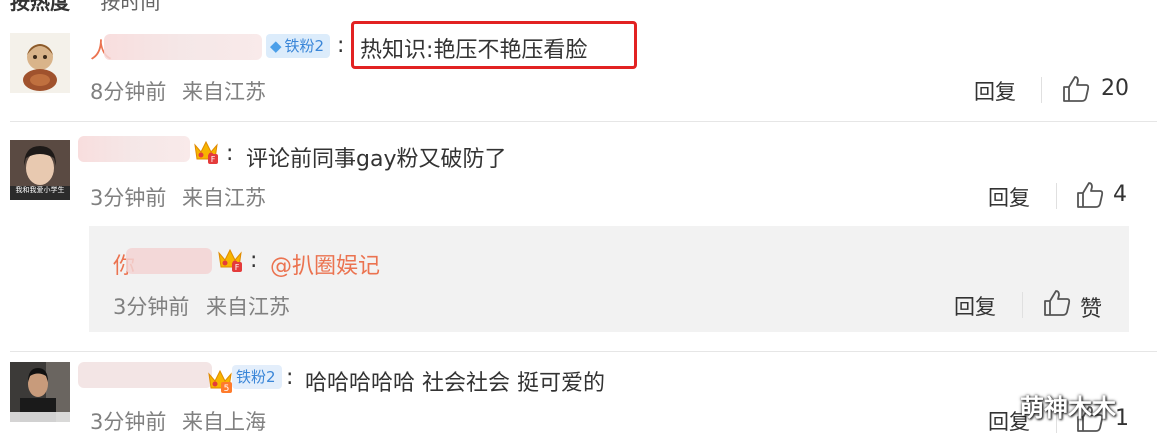 The height and width of the screenshot is (438, 1157). I want to click on mention-link: @扒圈娱记, so click(325, 264).